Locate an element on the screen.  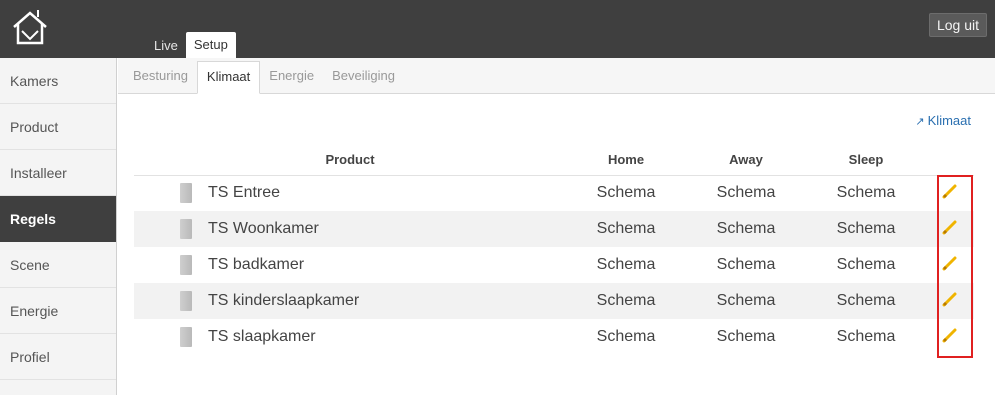
tab-besturing: Besturing is located at coordinates (160, 77).